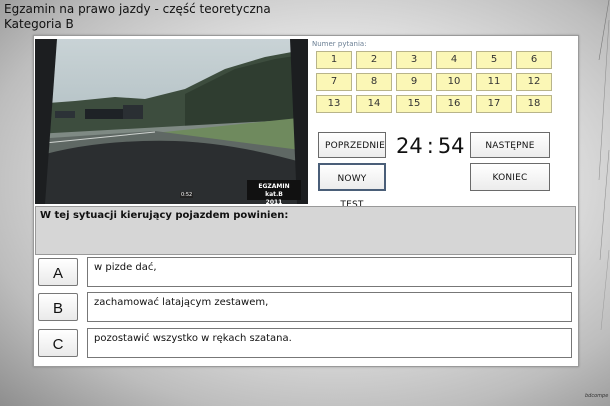 This screenshot has height=406, width=610. Describe the element at coordinates (534, 104) in the screenshot. I see `question-number-18: 18` at that location.